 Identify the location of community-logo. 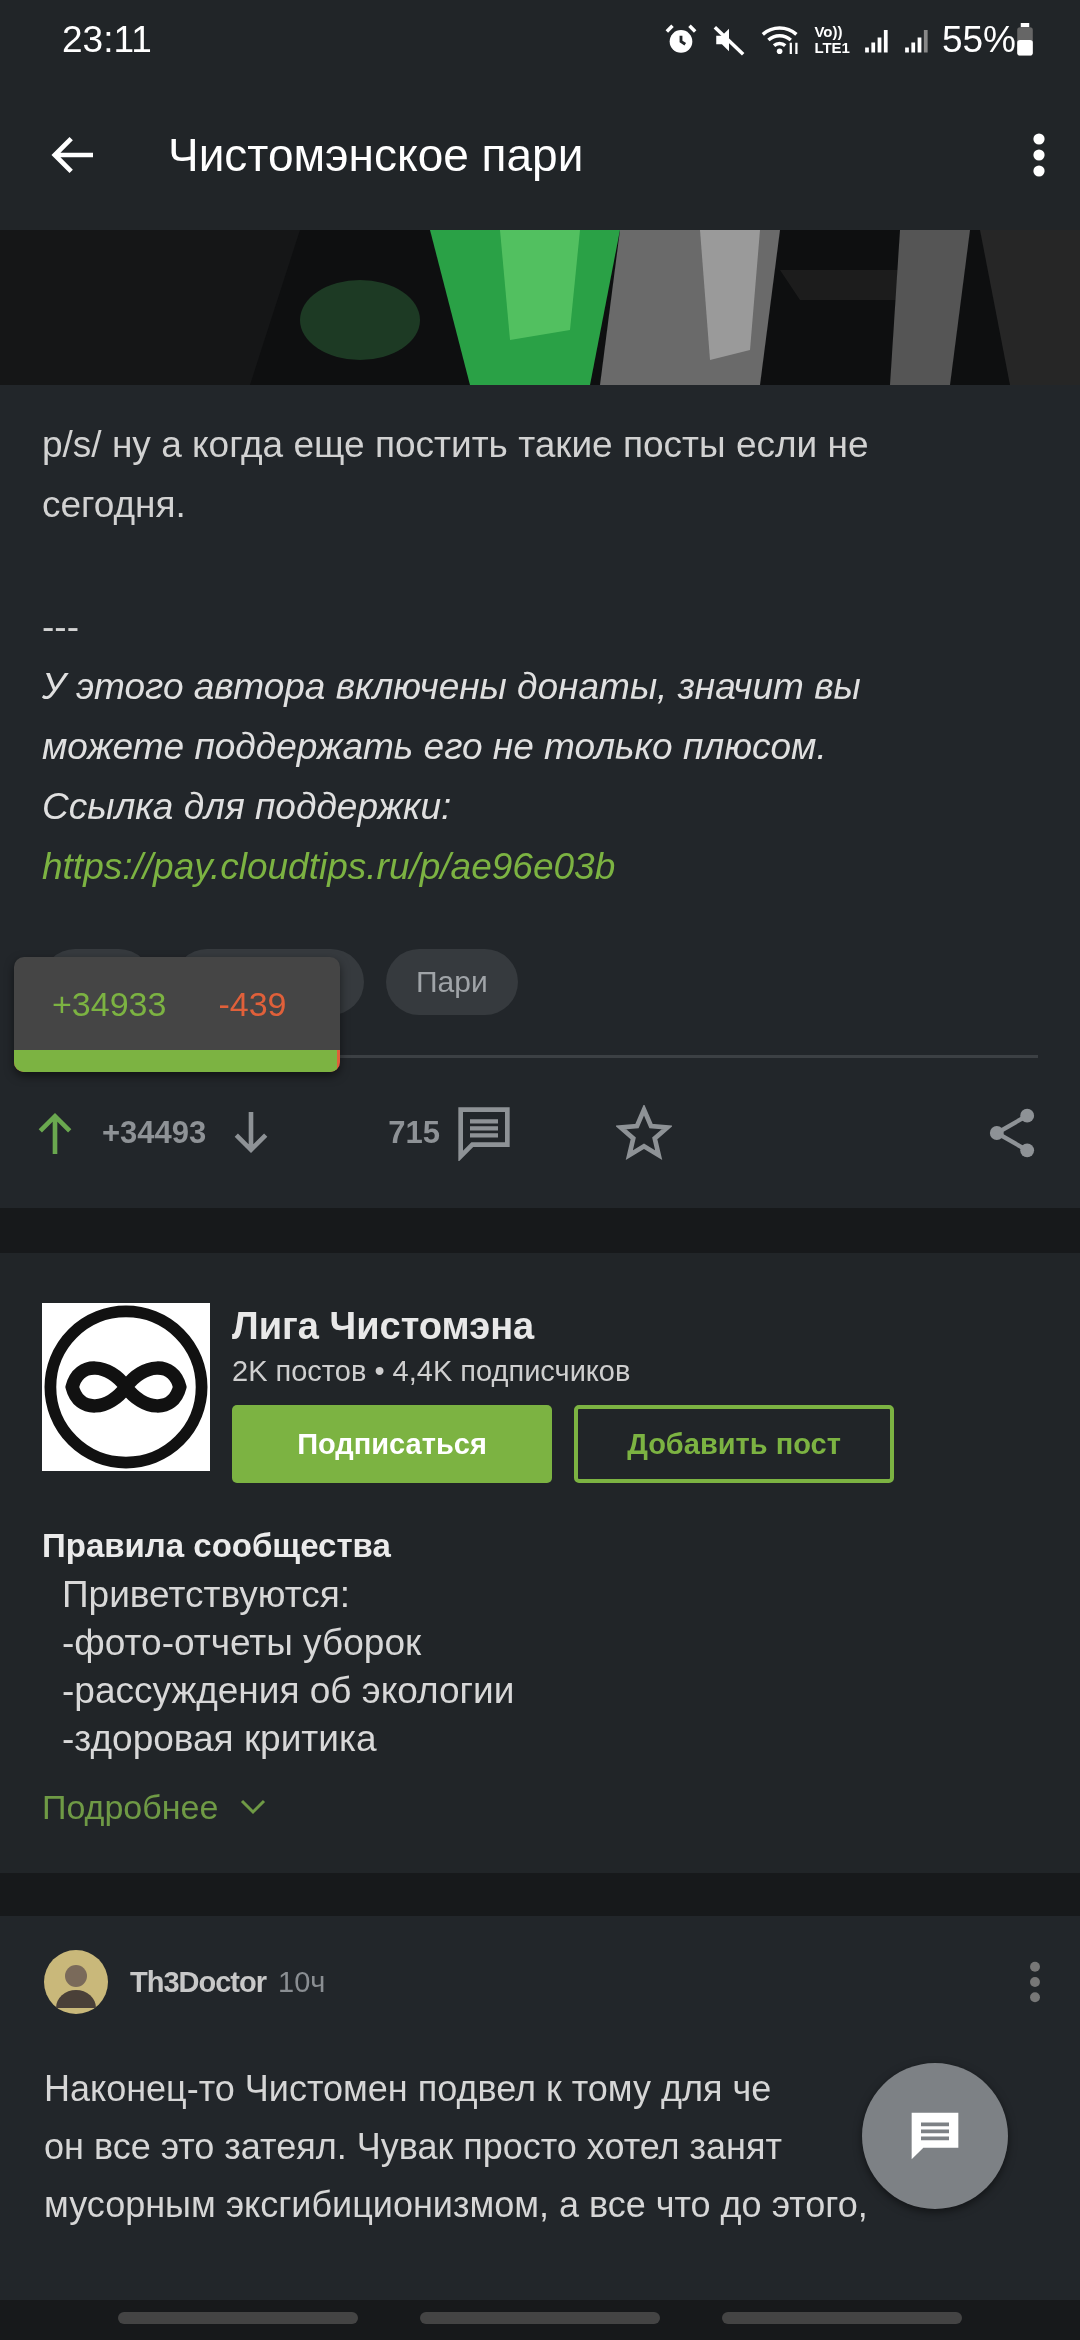
(126, 1387).